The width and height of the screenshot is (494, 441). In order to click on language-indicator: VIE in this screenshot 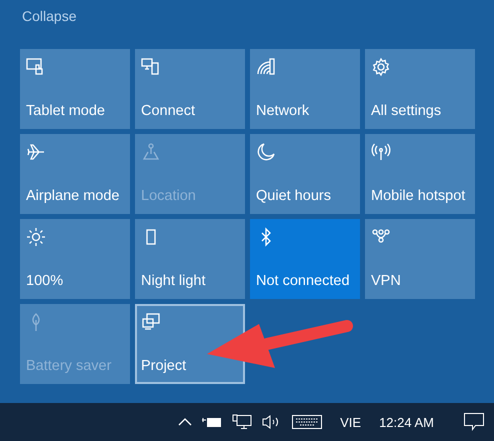, I will do `click(351, 422)`.